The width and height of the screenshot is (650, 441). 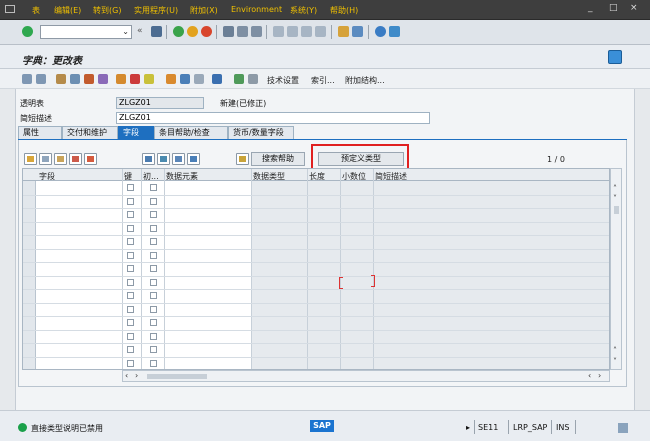 I want to click on table-contents-icon, so click(x=199, y=79).